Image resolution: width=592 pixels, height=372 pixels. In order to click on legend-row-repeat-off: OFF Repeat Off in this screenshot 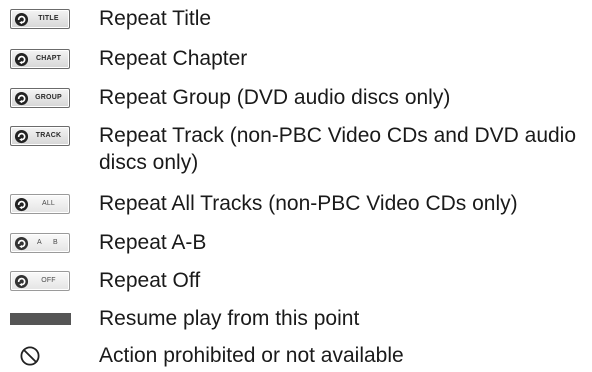, I will do `click(296, 280)`.